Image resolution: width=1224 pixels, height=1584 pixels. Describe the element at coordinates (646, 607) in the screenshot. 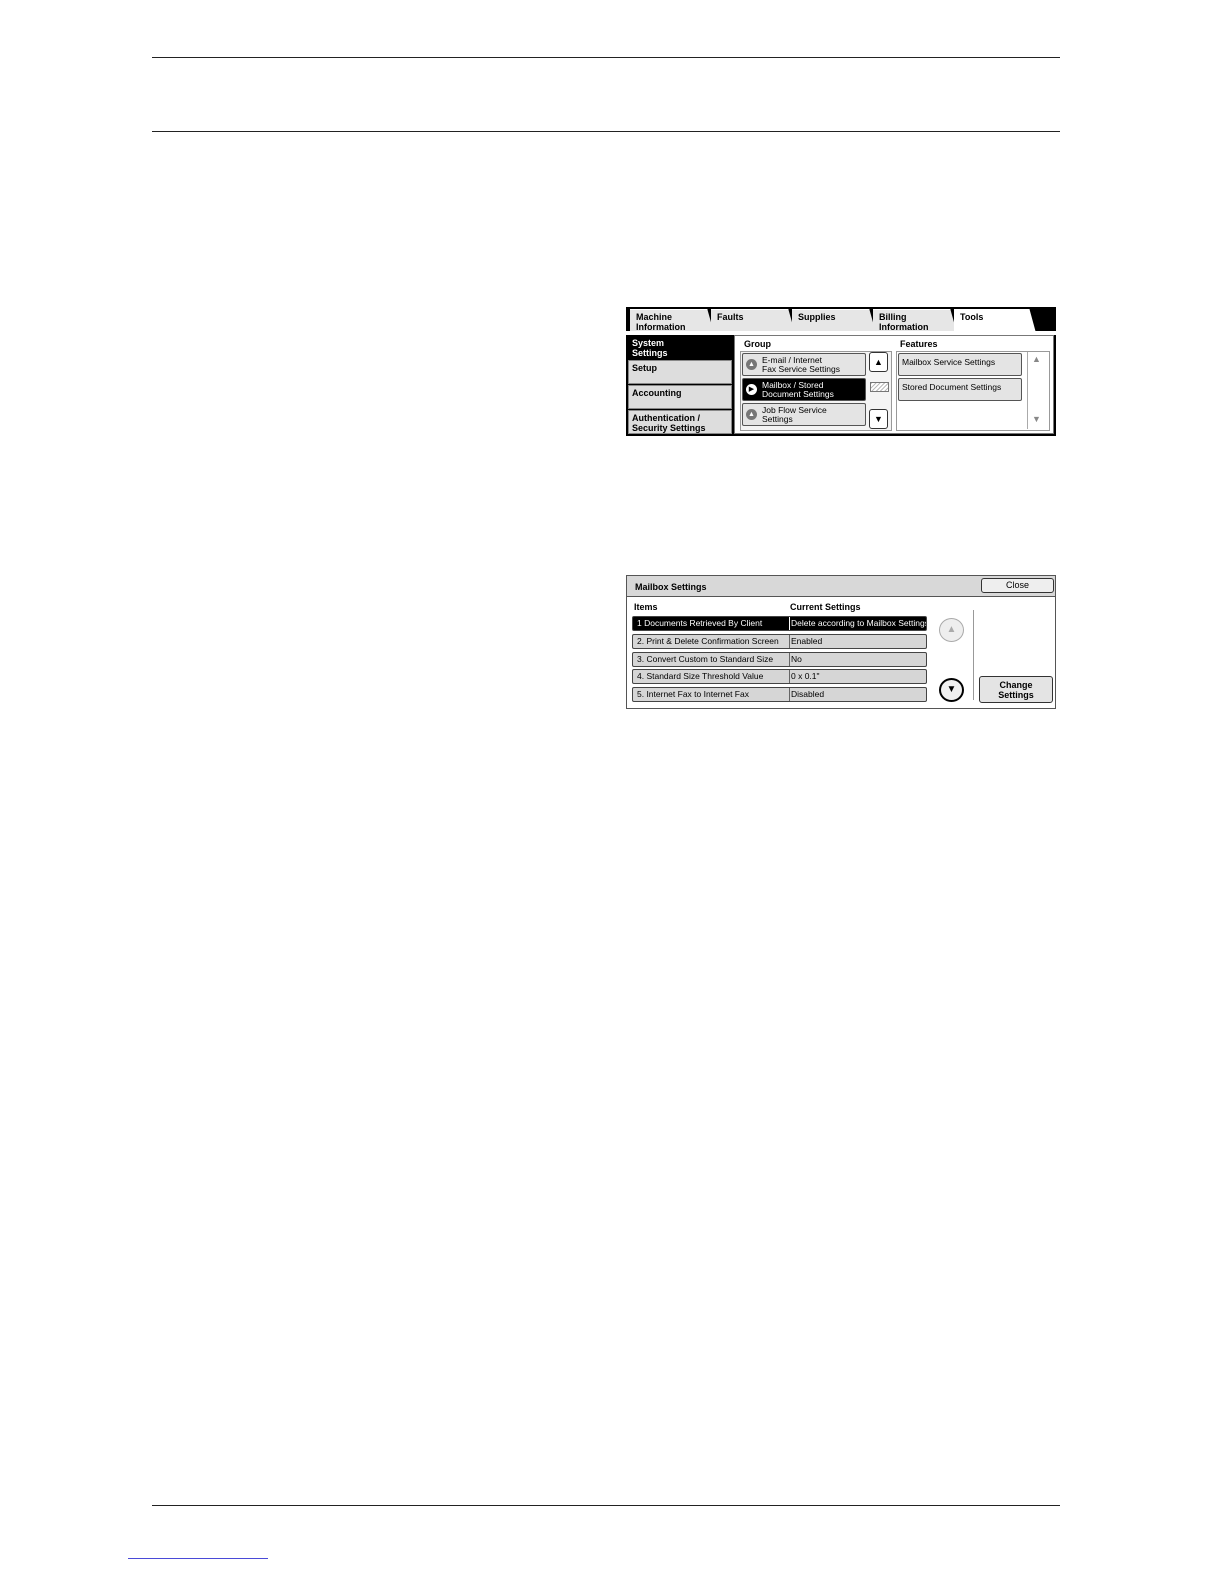

I see `items-header: Items` at that location.